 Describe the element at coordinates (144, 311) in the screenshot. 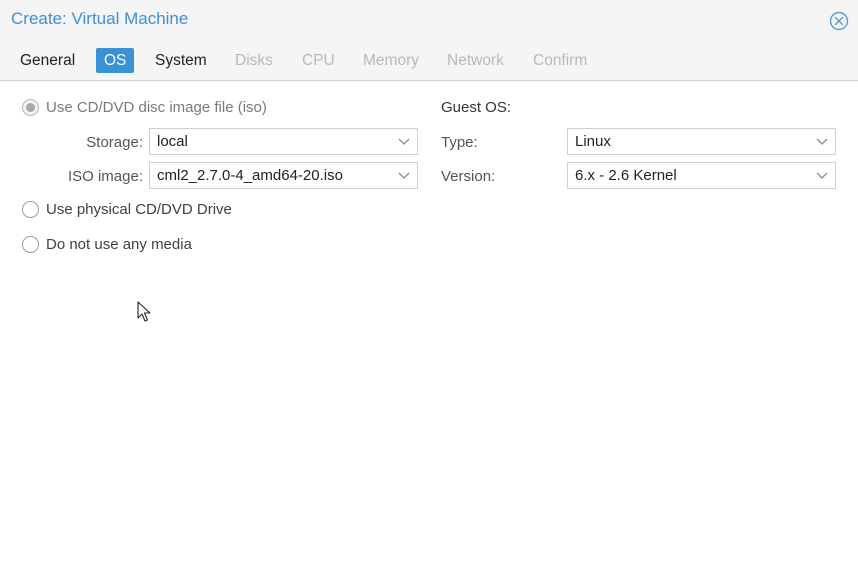

I see `mouse-pointer-icon` at that location.